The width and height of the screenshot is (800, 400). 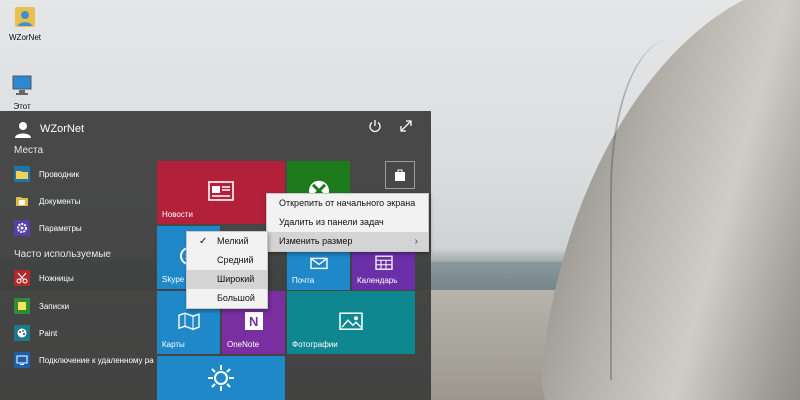 I want to click on news-icon, so click(x=221, y=190).